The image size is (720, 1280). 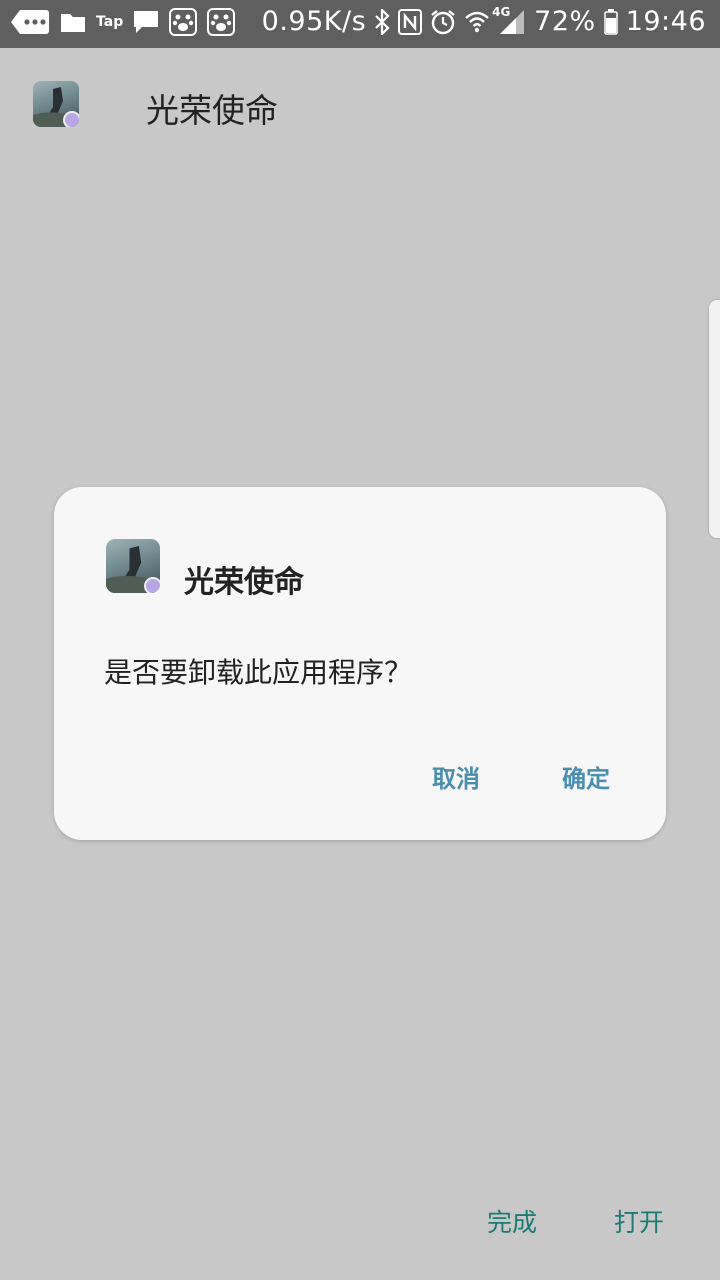 I want to click on network-type: 4G, so click(x=501, y=11).